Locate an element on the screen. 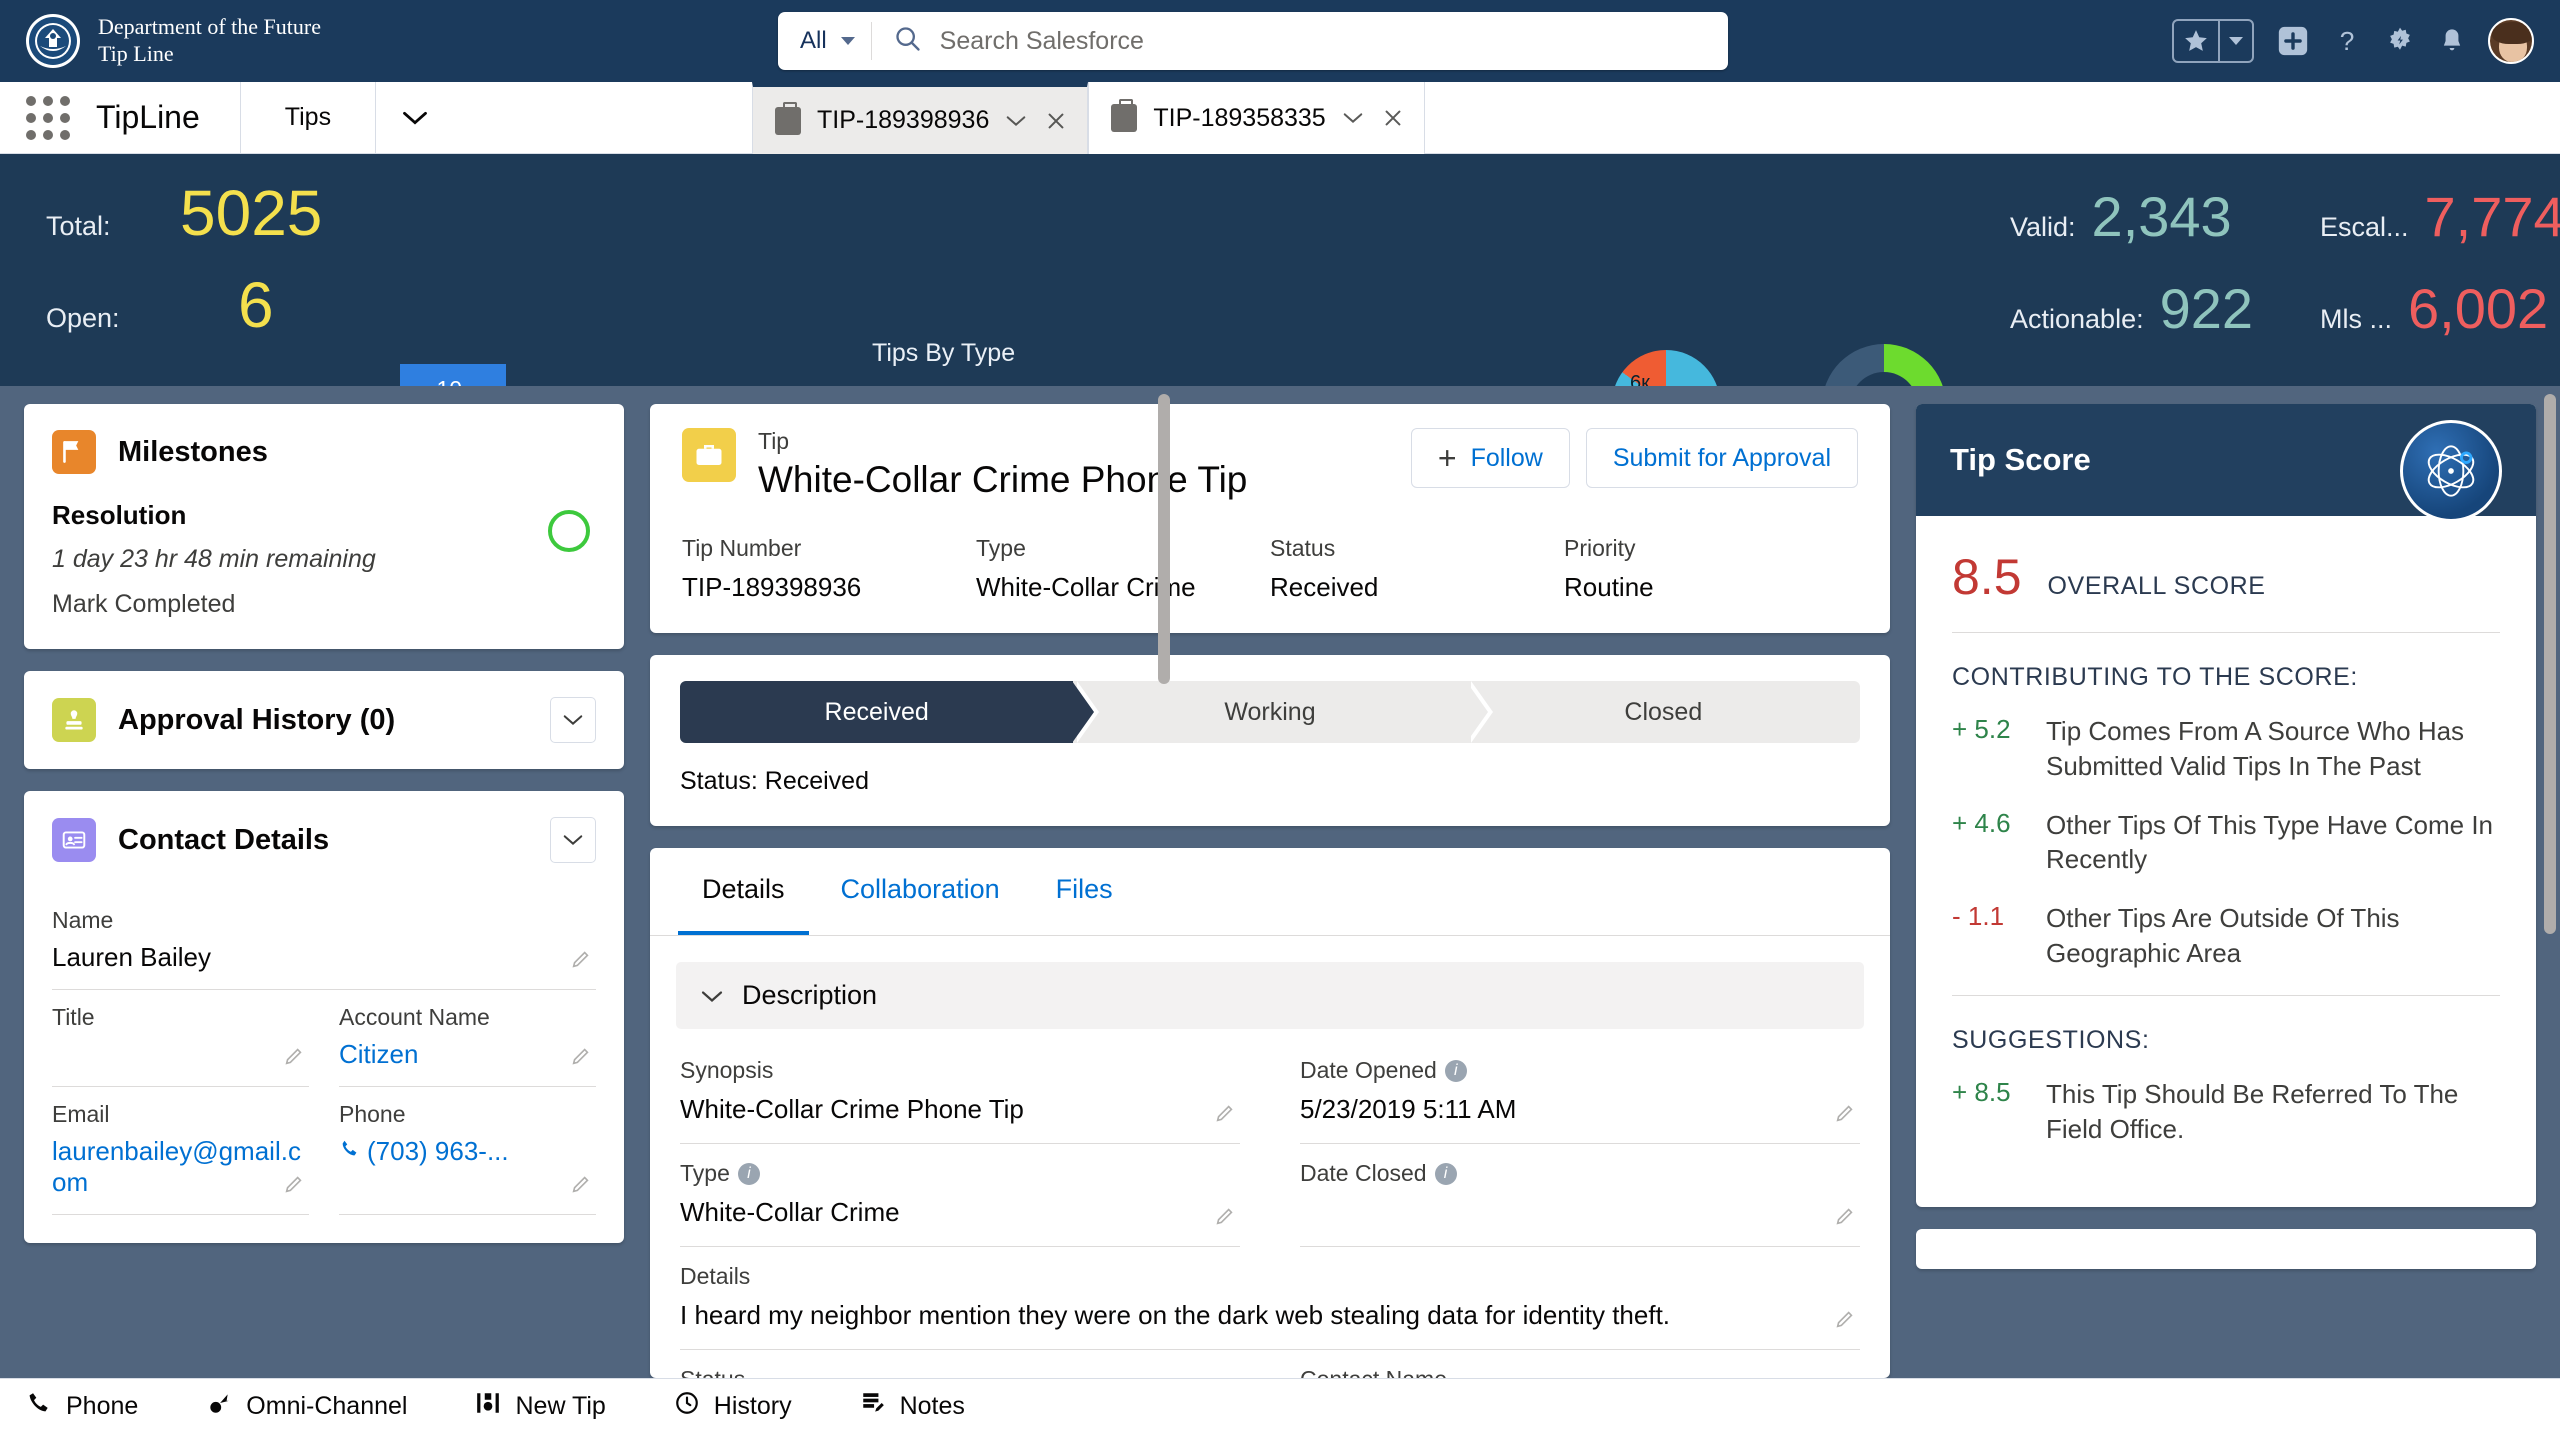  utility-new-tip: New Tip is located at coordinates (540, 1406).